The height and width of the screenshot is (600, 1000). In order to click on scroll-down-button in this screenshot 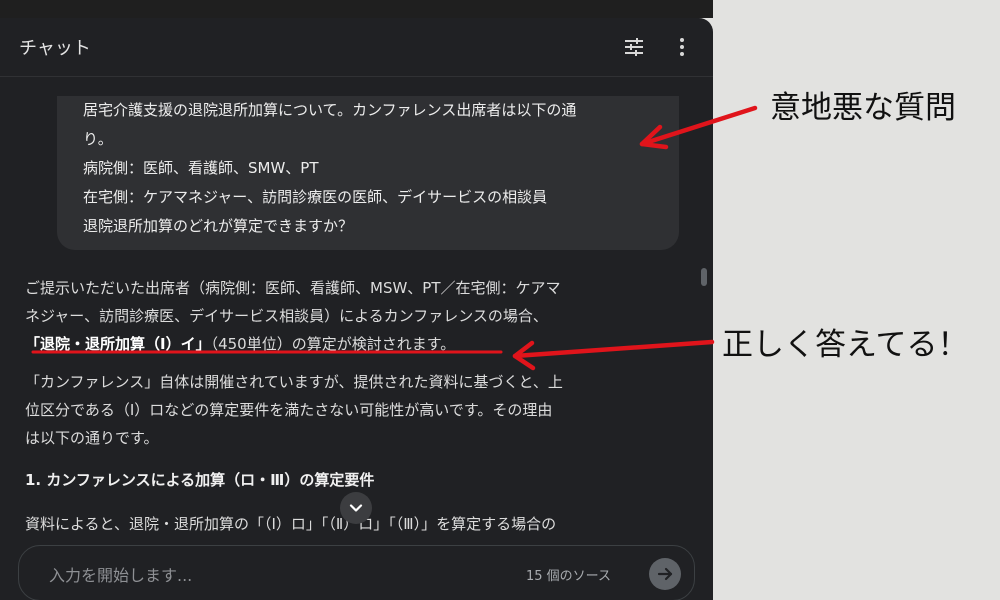, I will do `click(356, 508)`.